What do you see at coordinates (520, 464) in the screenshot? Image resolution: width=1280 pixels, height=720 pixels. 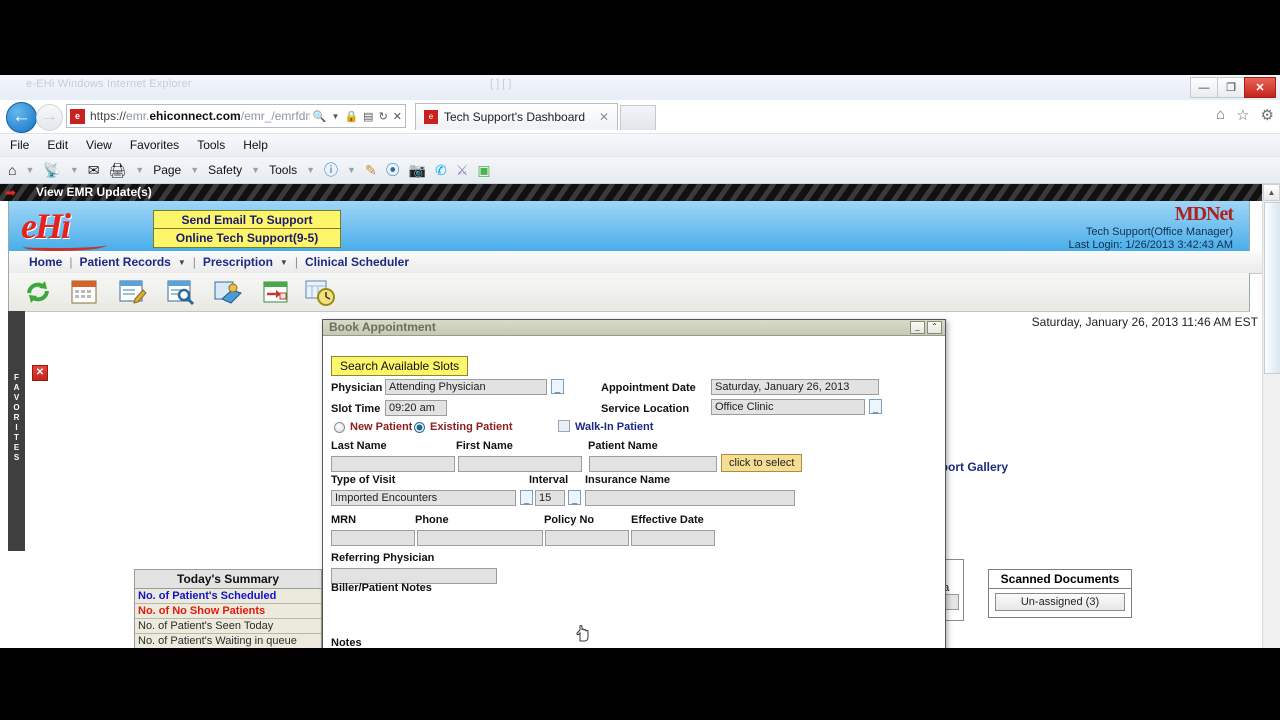 I see `first-name-input` at bounding box center [520, 464].